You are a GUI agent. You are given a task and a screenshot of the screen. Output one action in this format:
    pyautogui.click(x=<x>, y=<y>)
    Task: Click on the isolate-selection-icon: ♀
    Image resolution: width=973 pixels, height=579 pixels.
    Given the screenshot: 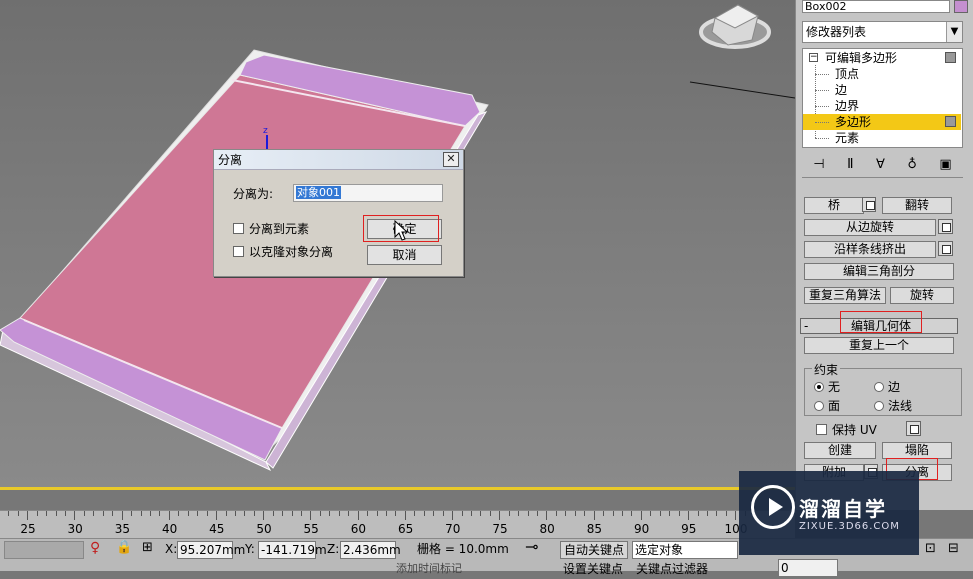 What is the action you would take?
    pyautogui.click(x=95, y=549)
    